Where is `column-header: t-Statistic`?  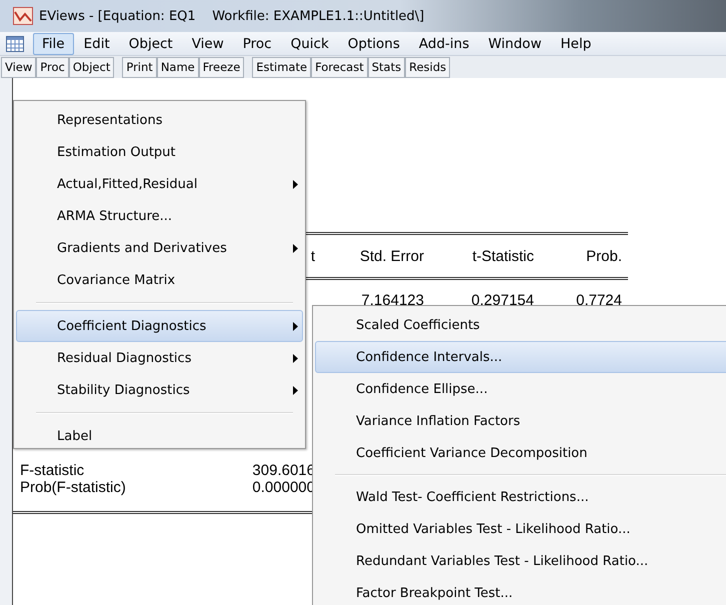
column-header: t-Statistic is located at coordinates (503, 256).